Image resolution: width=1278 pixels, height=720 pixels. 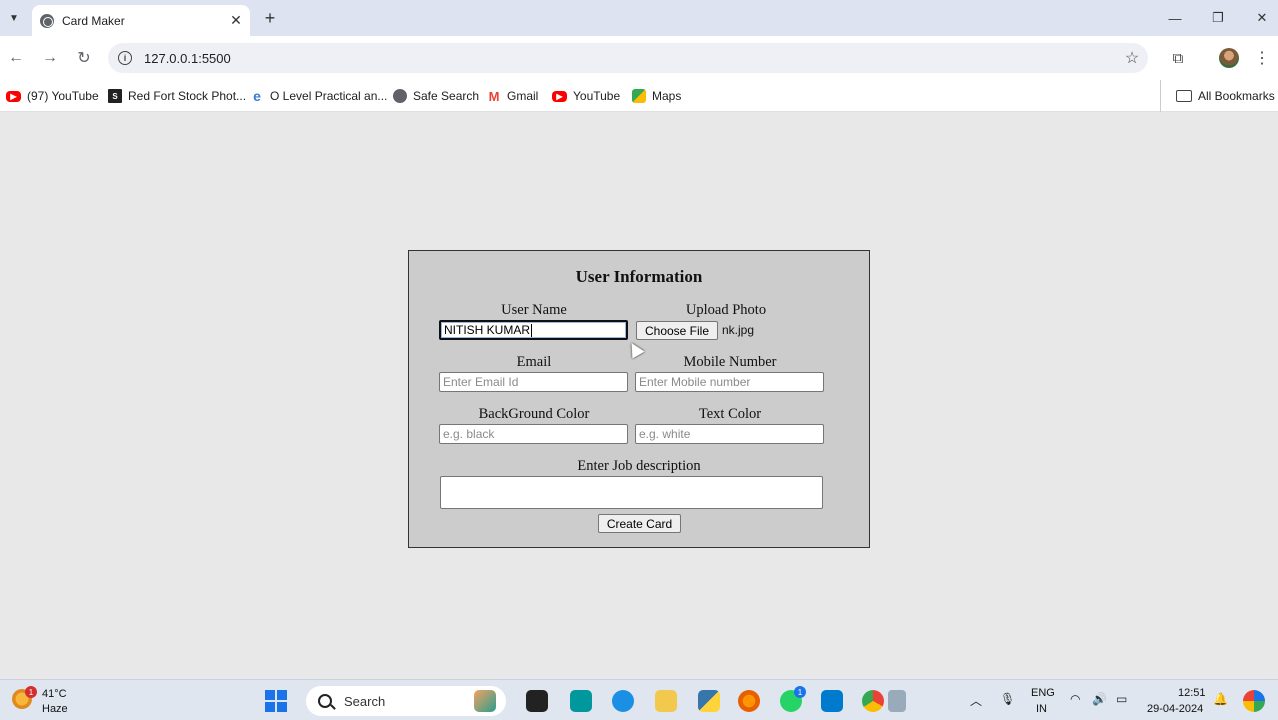 What do you see at coordinates (631, 492) in the screenshot?
I see `job-description-textarea` at bounding box center [631, 492].